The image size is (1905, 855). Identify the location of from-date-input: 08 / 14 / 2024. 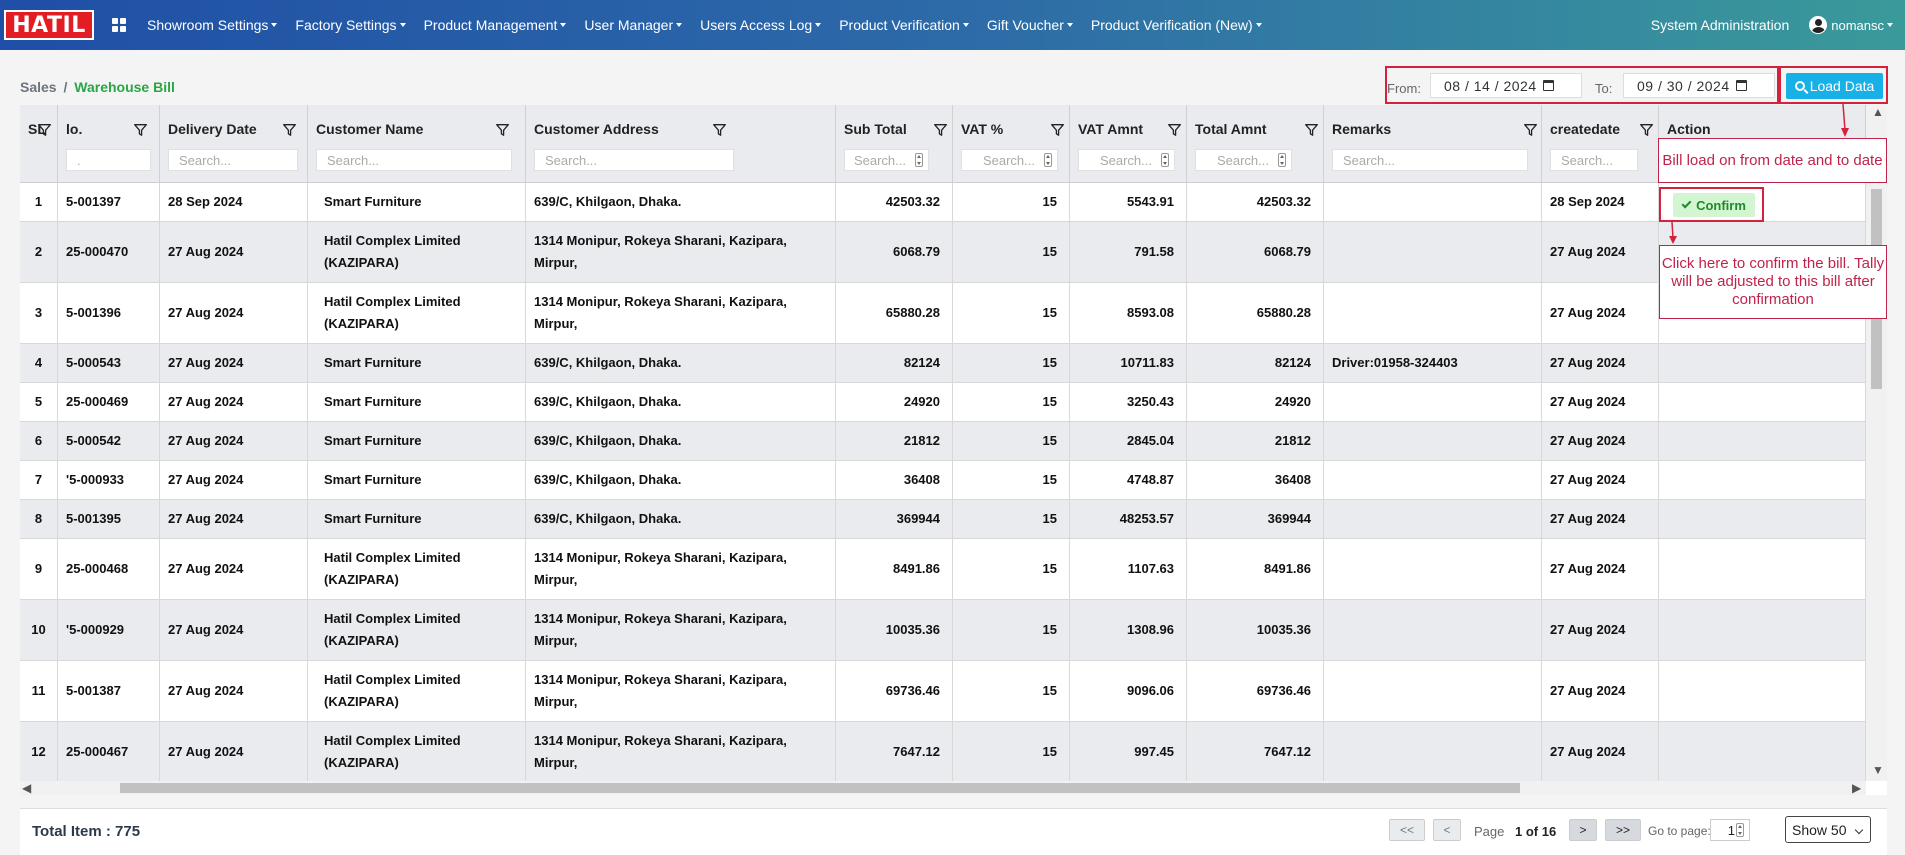
(1506, 85).